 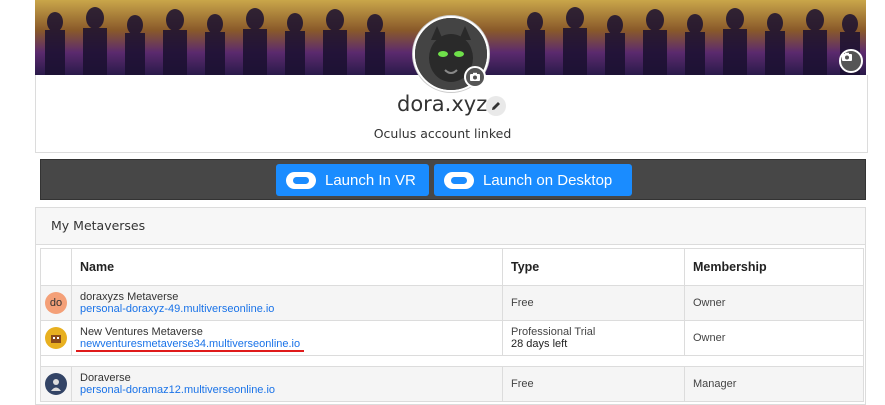 I want to click on launch-desktop-label: Launch on Desktop, so click(x=548, y=180).